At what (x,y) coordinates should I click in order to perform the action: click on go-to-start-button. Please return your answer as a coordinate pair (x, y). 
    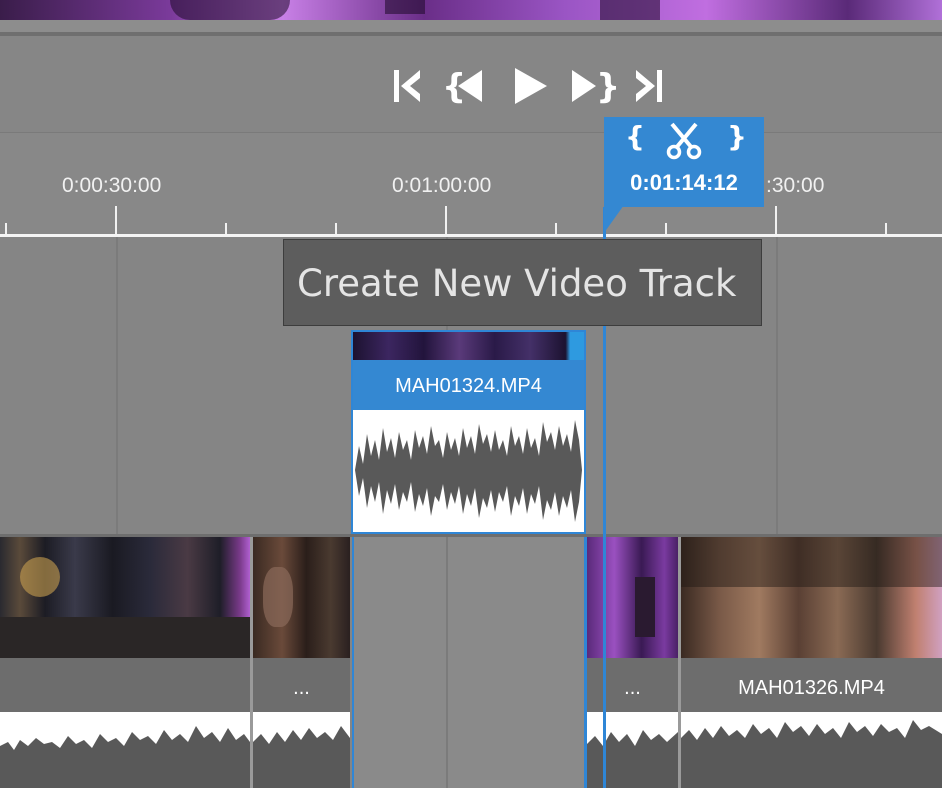
    Looking at the image, I should click on (408, 86).